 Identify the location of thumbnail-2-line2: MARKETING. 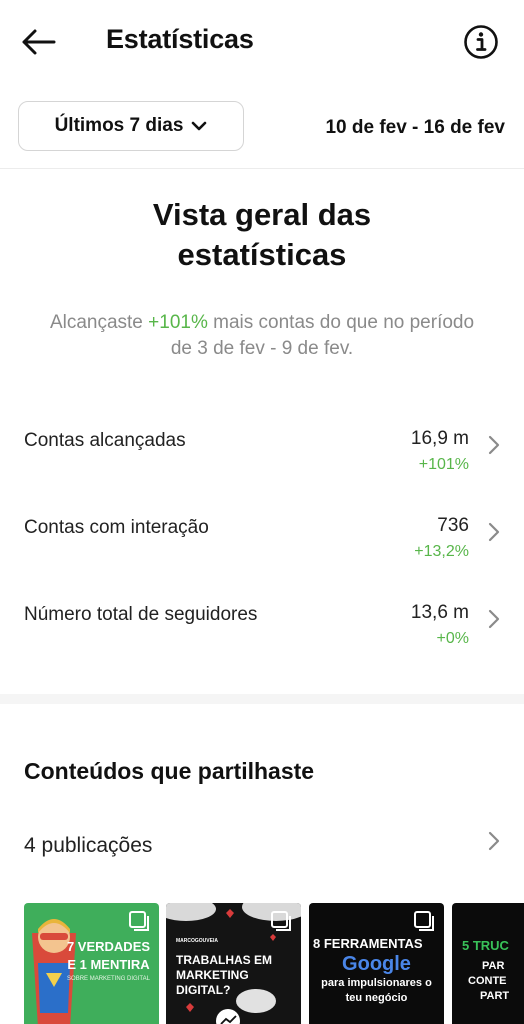
(212, 975).